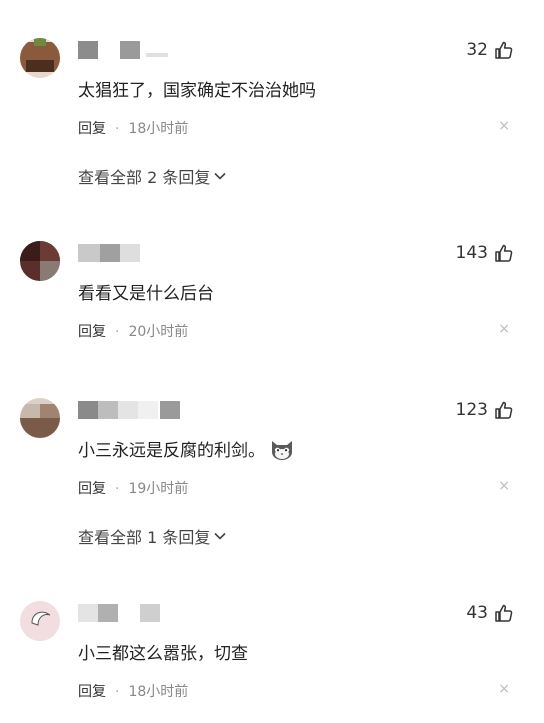 The image size is (544, 723). What do you see at coordinates (471, 253) in the screenshot?
I see `like-count: 143` at bounding box center [471, 253].